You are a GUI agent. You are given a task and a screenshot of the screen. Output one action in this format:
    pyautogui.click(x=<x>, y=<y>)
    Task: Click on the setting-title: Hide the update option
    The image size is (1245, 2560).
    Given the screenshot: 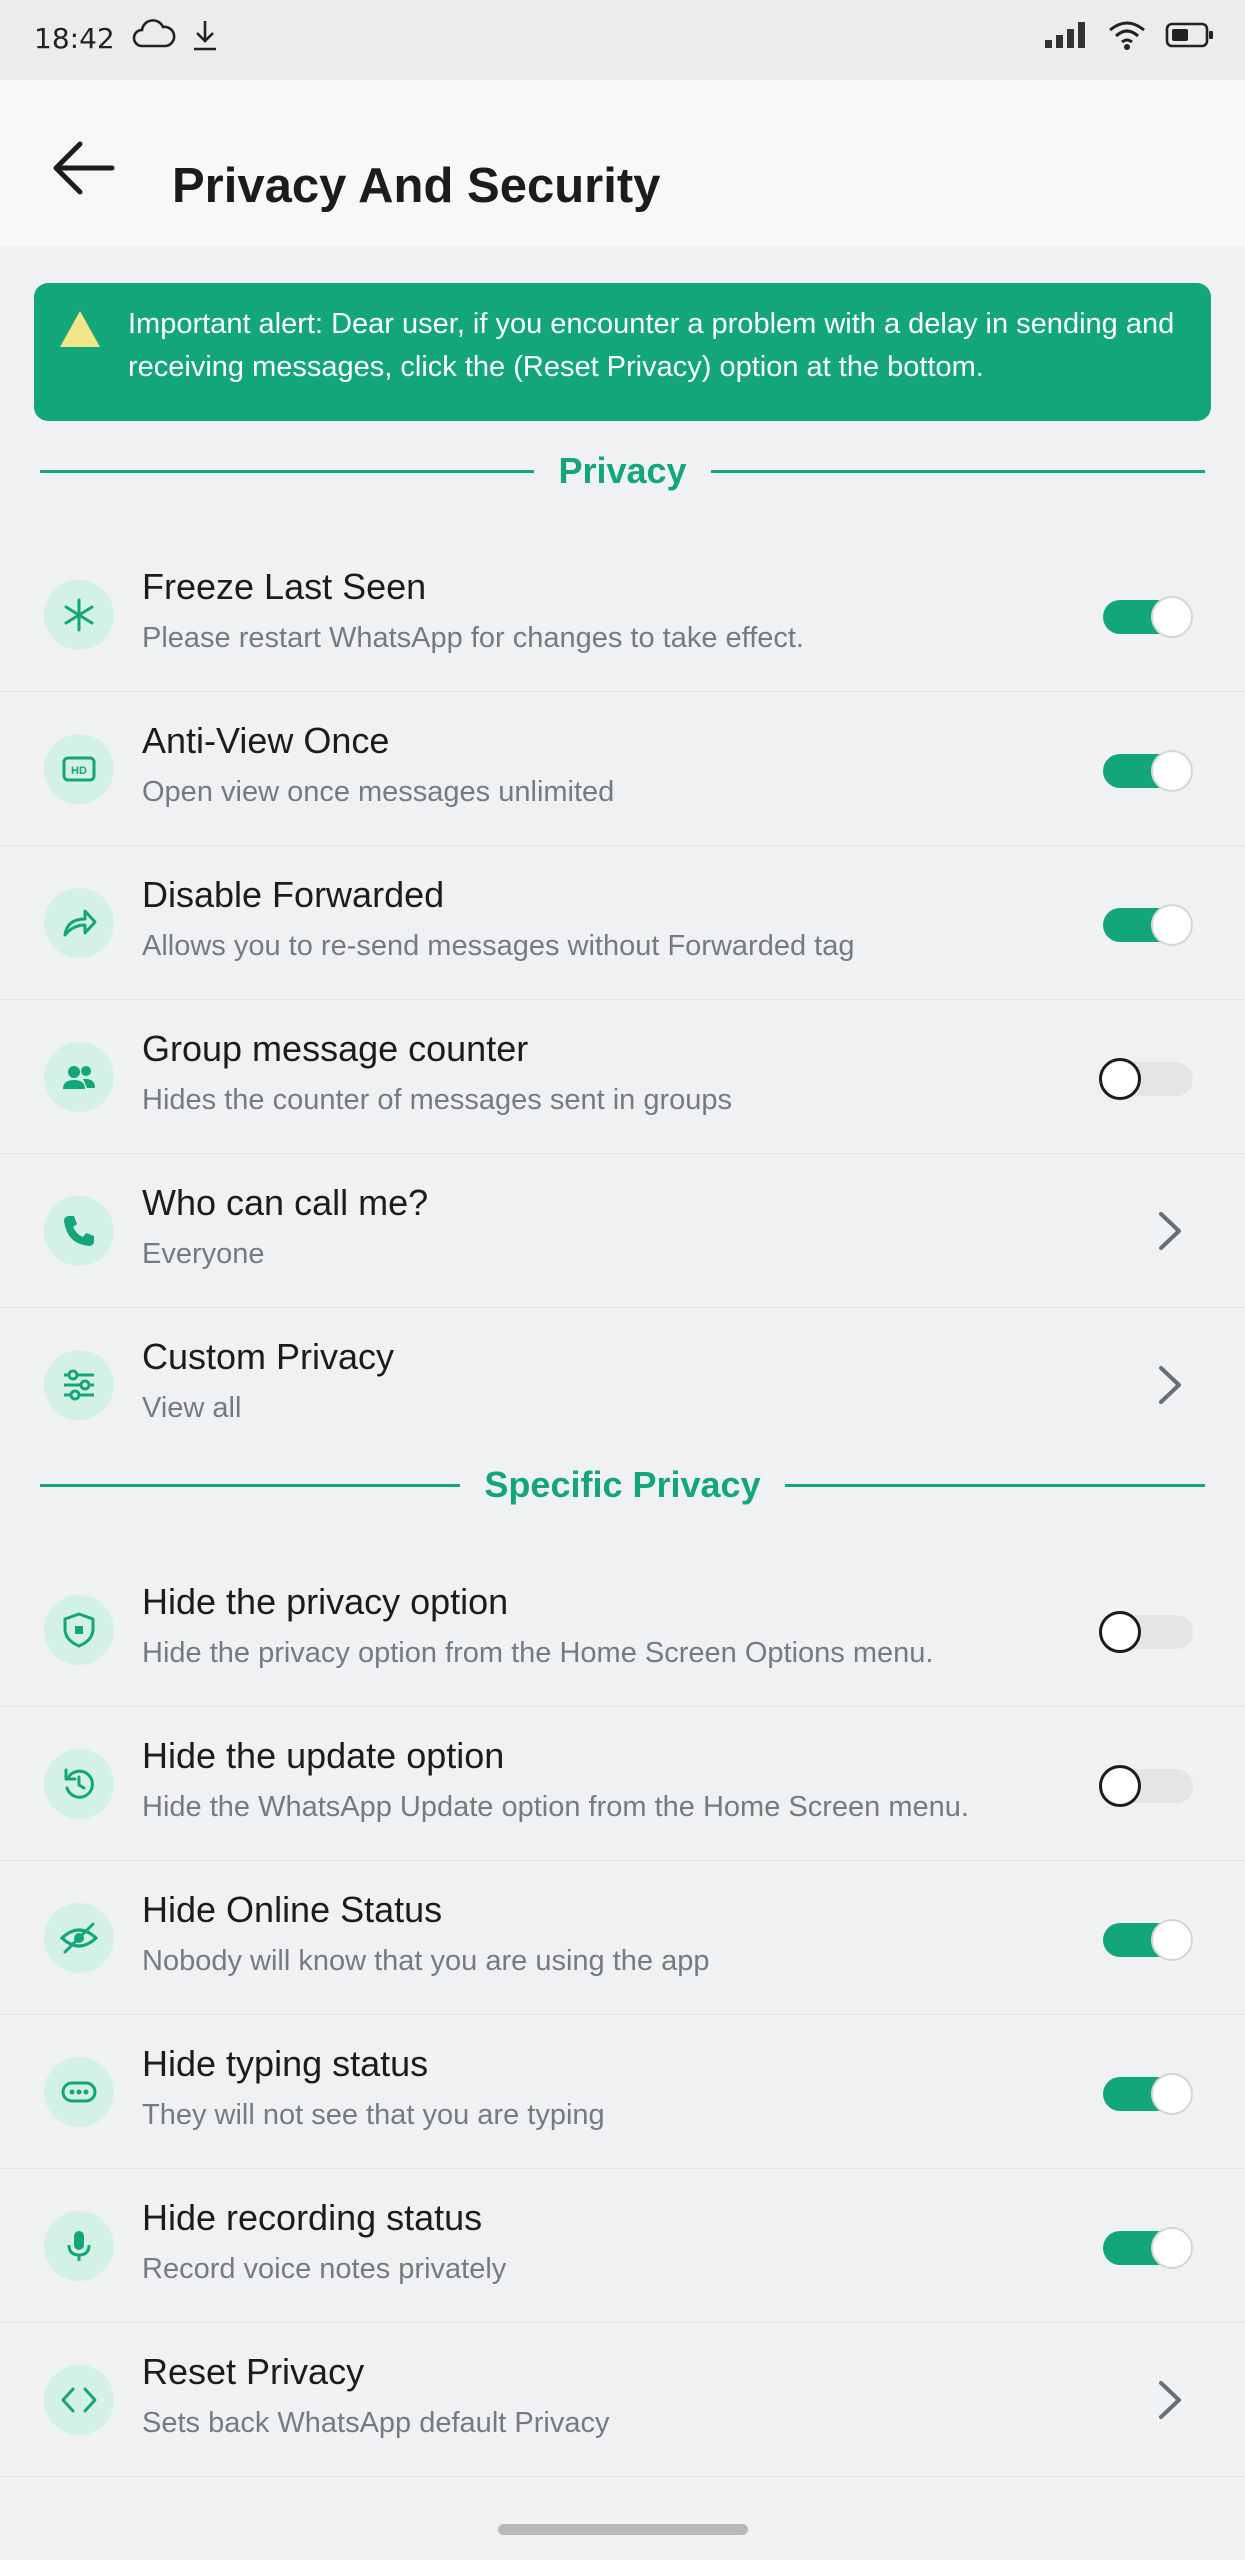 What is the action you would take?
    pyautogui.click(x=323, y=1755)
    